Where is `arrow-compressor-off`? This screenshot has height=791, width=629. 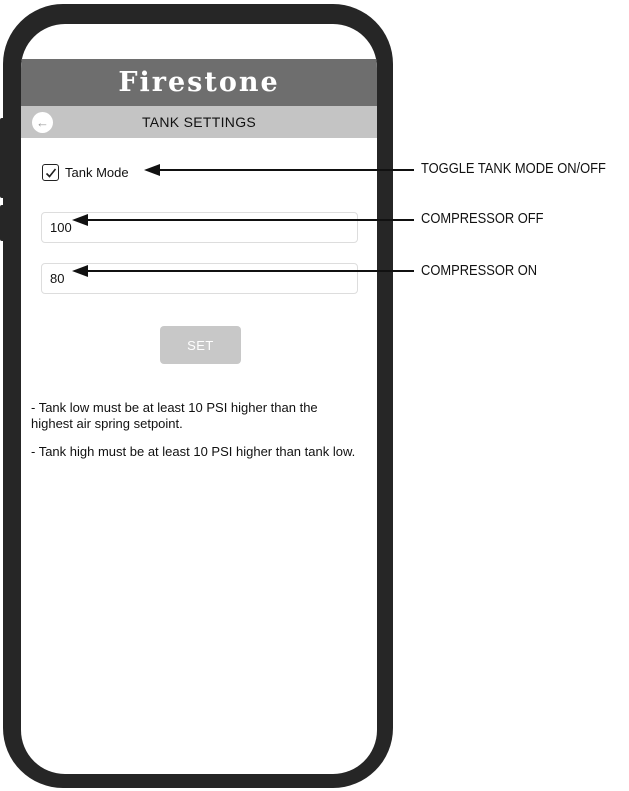 arrow-compressor-off is located at coordinates (243, 220).